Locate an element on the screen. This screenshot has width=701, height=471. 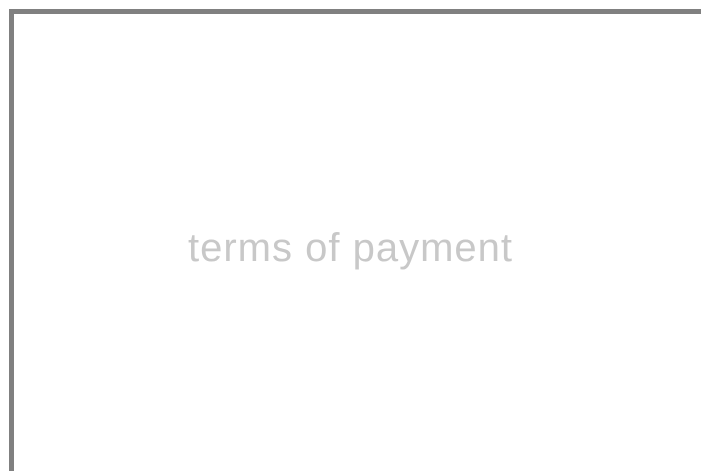
panel-caption: terms of payment is located at coordinates (350, 248).